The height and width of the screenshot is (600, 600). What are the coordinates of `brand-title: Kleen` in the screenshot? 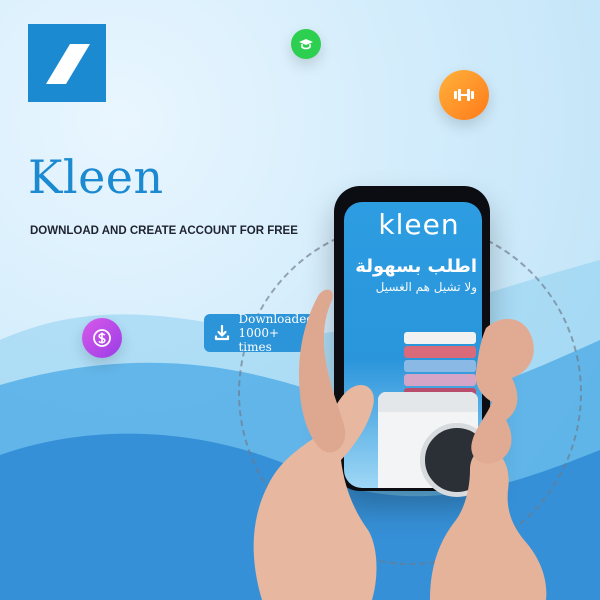 It's located at (96, 177).